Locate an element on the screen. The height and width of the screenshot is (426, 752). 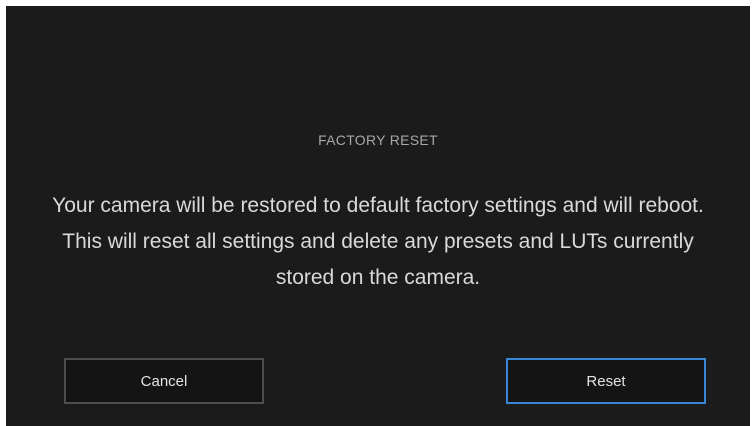
reset-button: Reset is located at coordinates (606, 381).